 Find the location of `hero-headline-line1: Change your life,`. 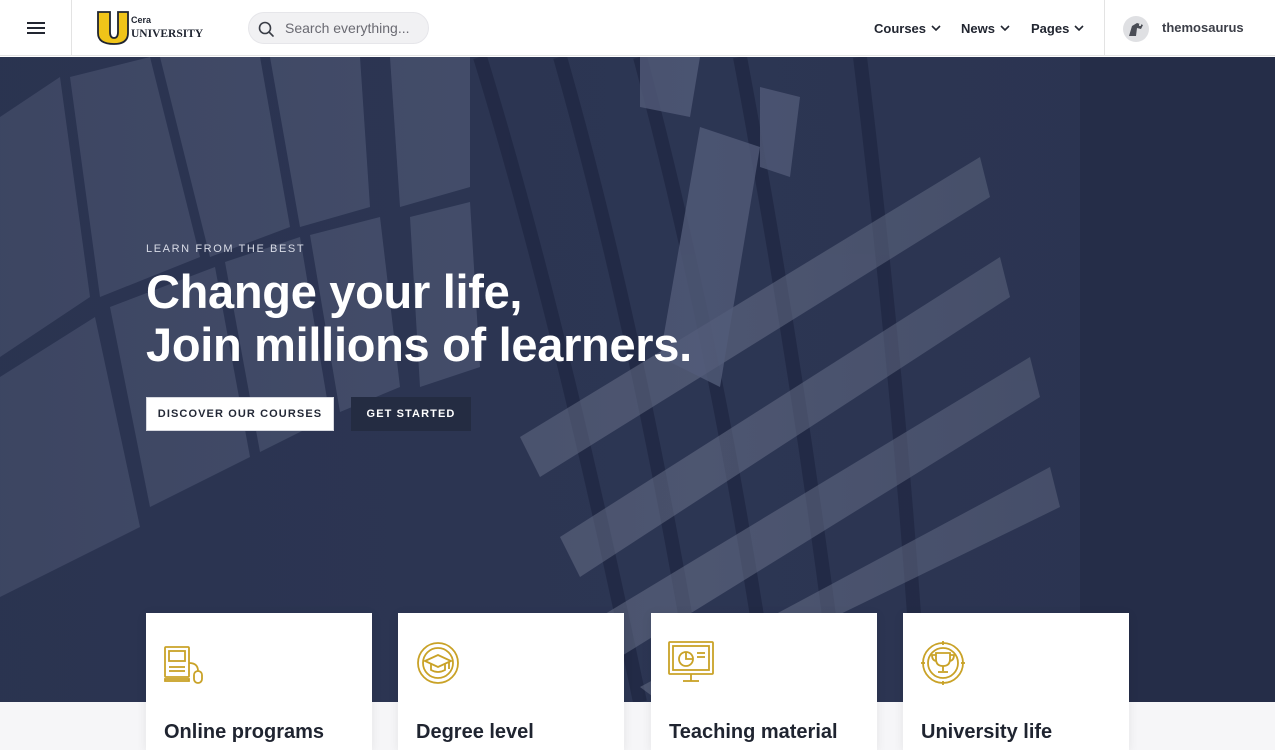

hero-headline-line1: Change your life, is located at coordinates (334, 291).